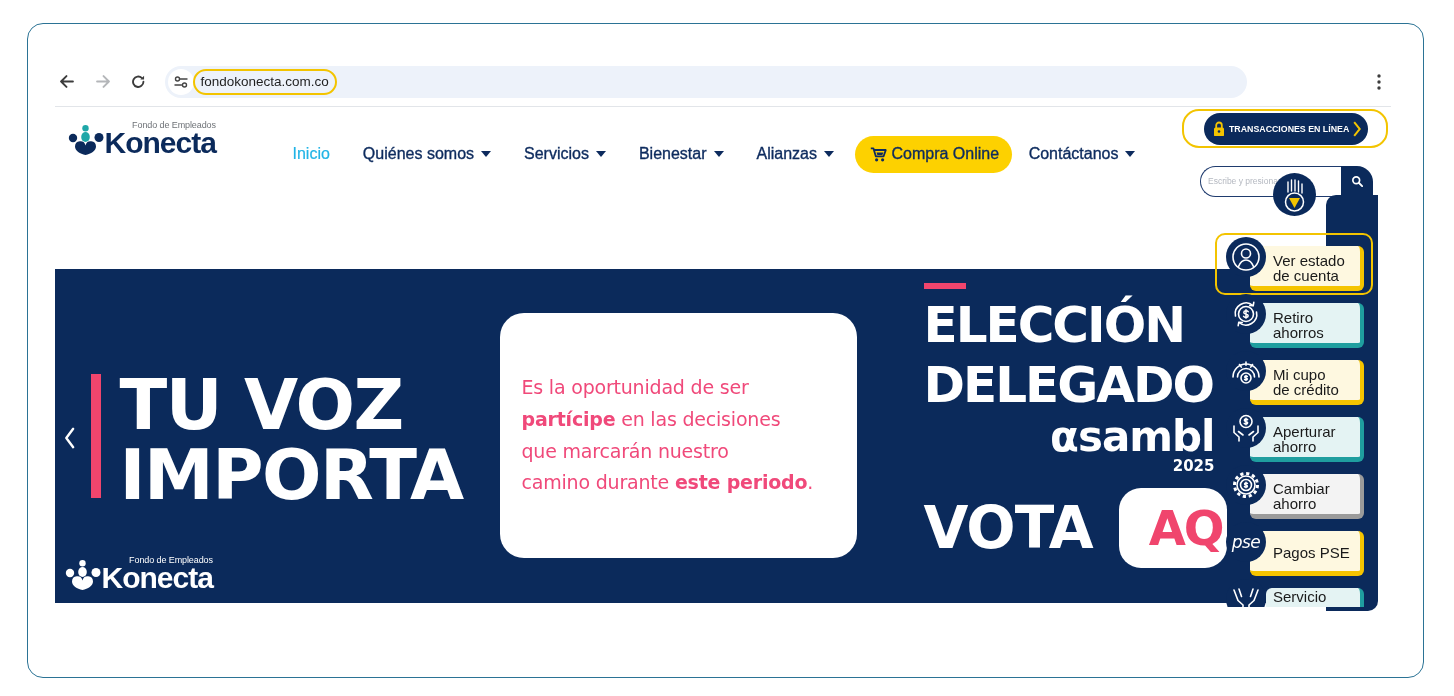 Image resolution: width=1454 pixels, height=696 pixels. What do you see at coordinates (705, 81) in the screenshot?
I see `address-bar: fondokonecta.com.co` at bounding box center [705, 81].